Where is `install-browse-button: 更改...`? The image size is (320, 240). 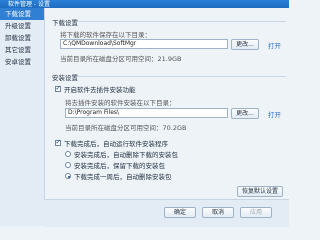
install-browse-button: 更改... is located at coordinates (245, 113).